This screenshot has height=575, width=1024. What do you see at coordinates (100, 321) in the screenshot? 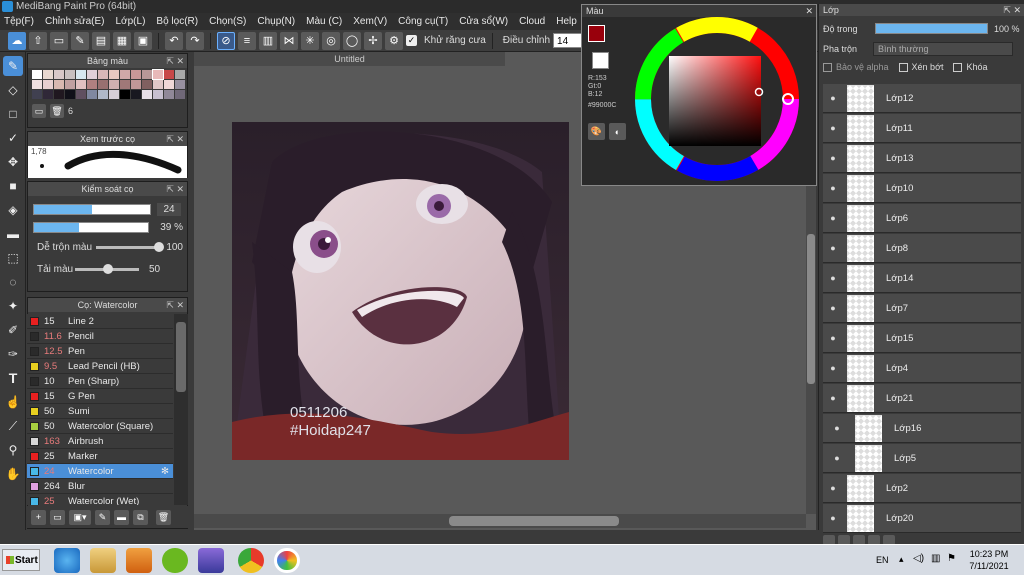
I see `brush-item: 15 Line 2` at bounding box center [100, 321].